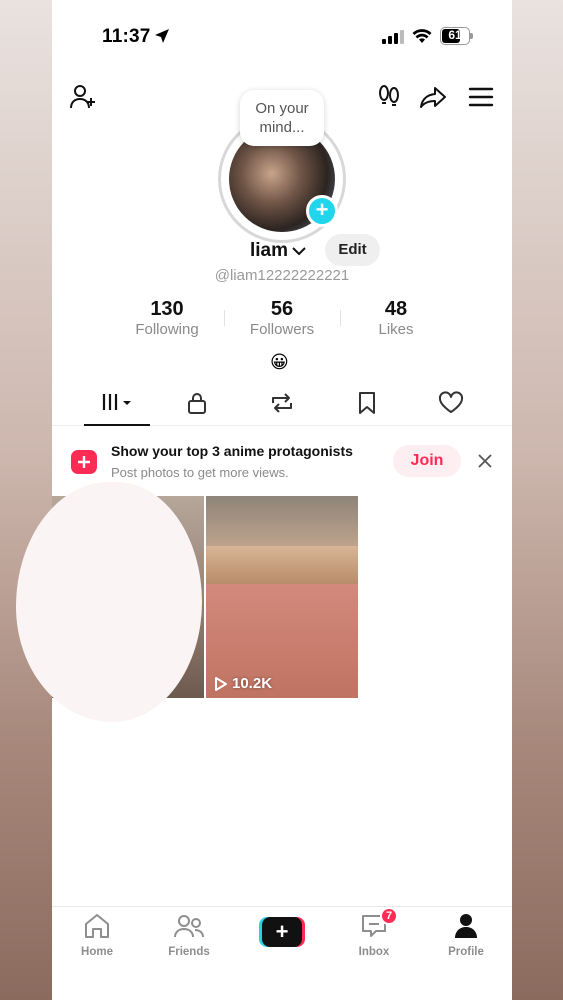  I want to click on stat-label: Likes, so click(396, 329).